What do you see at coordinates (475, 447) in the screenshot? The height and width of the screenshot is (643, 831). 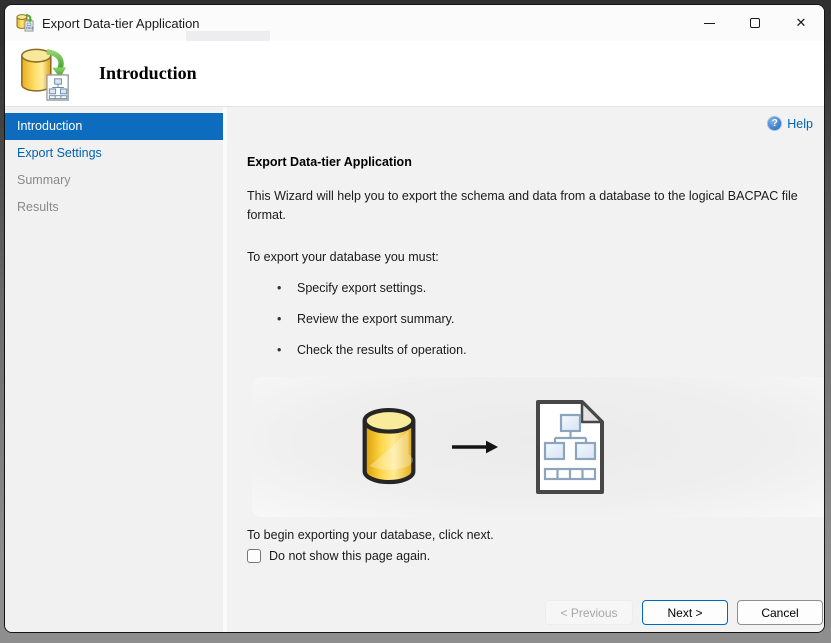 I see `arrow-right-icon` at bounding box center [475, 447].